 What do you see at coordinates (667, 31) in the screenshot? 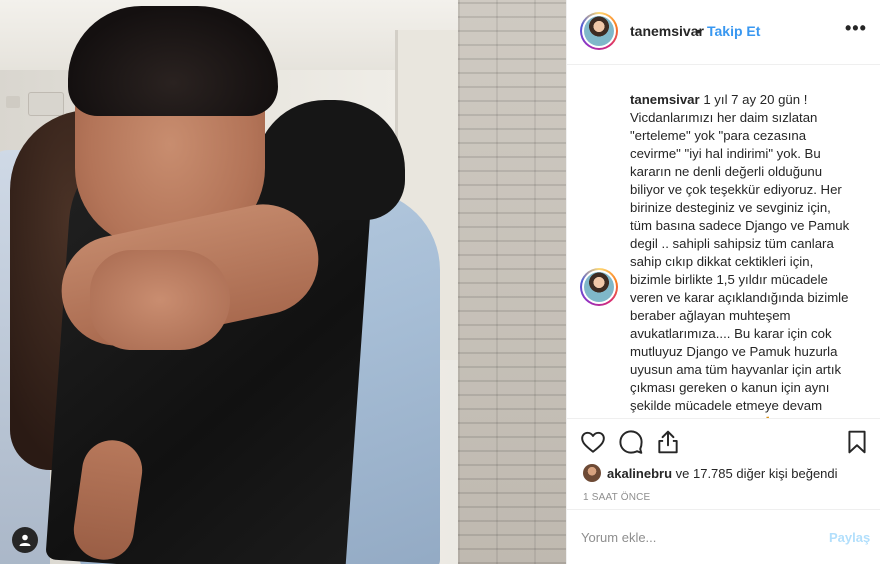
I see `author-username: tanemsivar` at bounding box center [667, 31].